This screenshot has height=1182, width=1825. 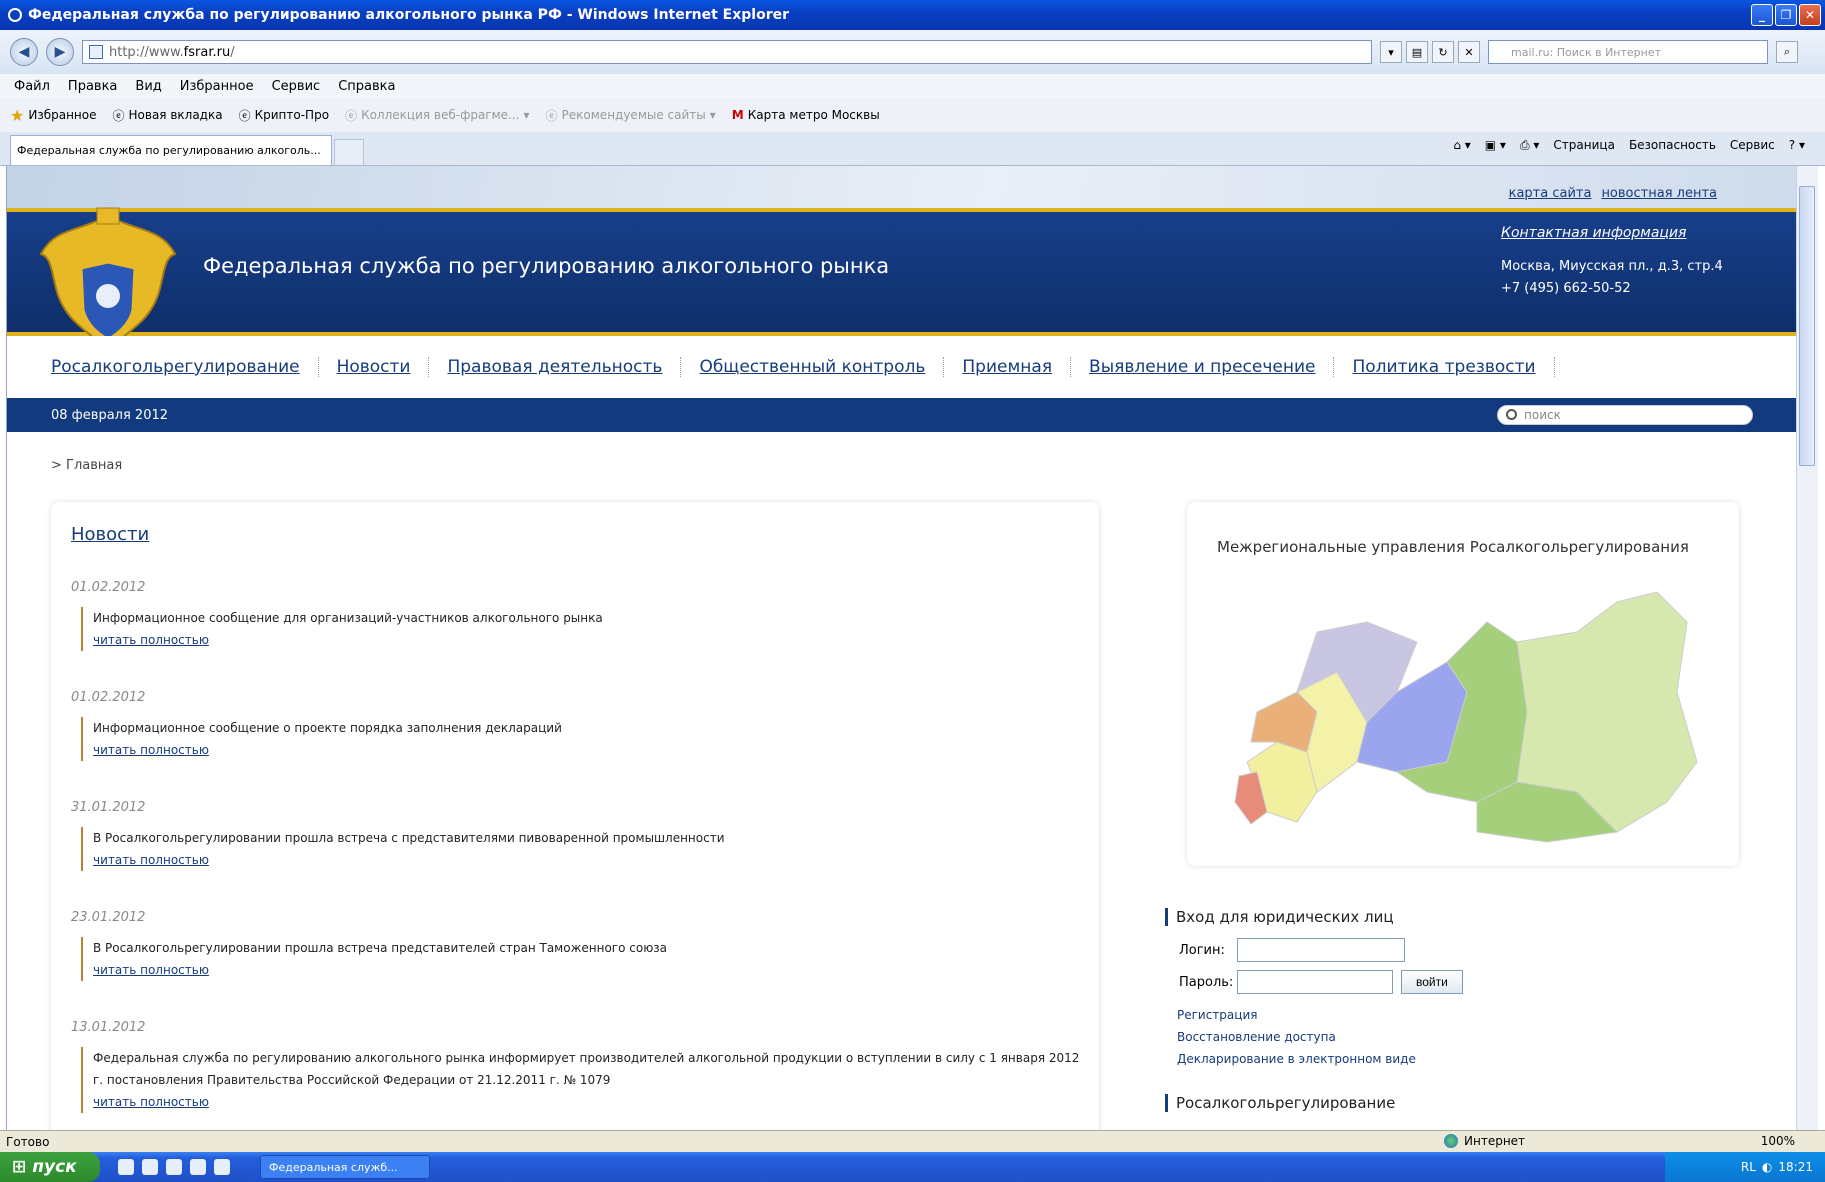 I want to click on home-icon: ⌂ ▾, so click(x=1461, y=145).